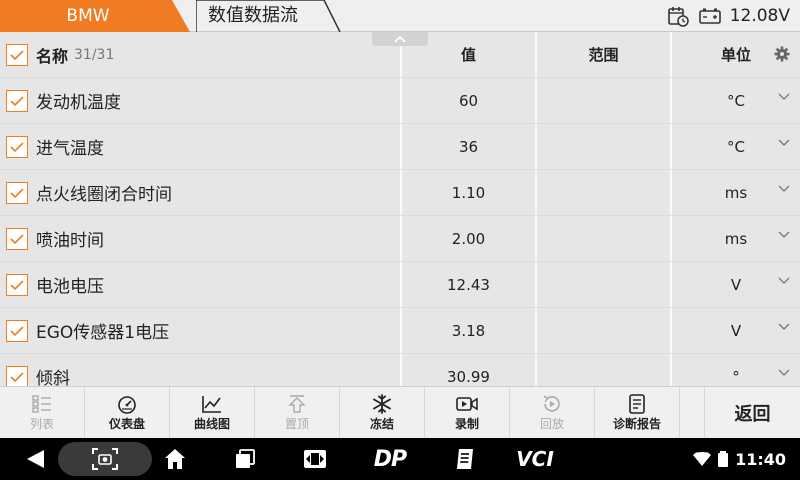 The image size is (800, 480). I want to click on collapse-handle, so click(400, 39).